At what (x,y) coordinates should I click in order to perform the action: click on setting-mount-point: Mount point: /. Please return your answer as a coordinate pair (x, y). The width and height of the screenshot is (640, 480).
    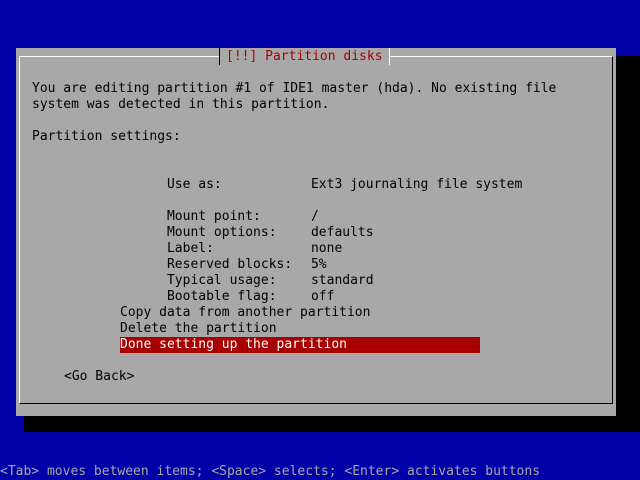
    Looking at the image, I should click on (300, 208).